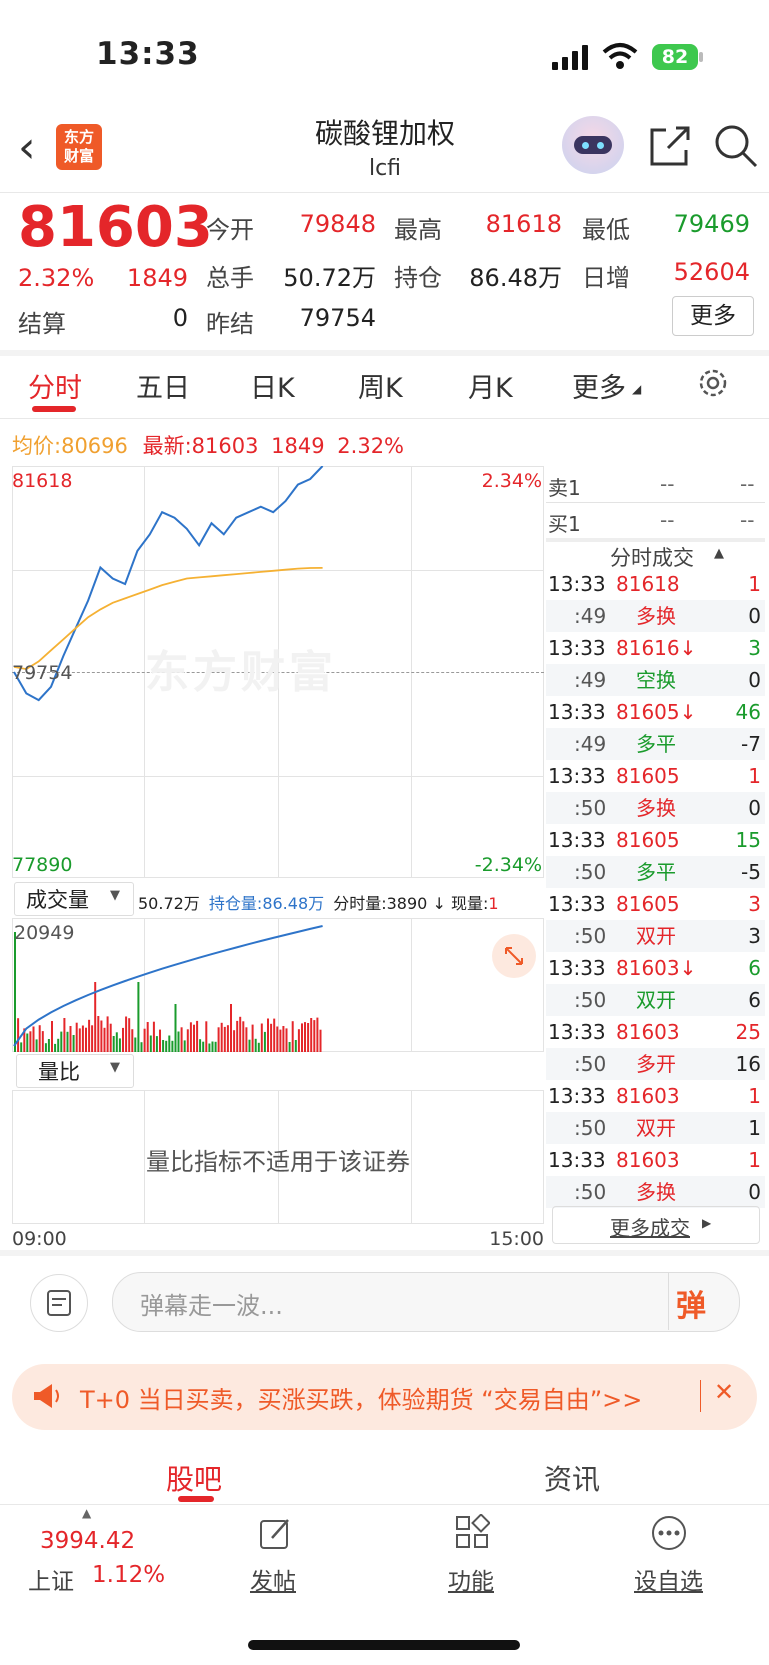 The height and width of the screenshot is (1665, 769). I want to click on change-value: 1849, so click(157, 278).